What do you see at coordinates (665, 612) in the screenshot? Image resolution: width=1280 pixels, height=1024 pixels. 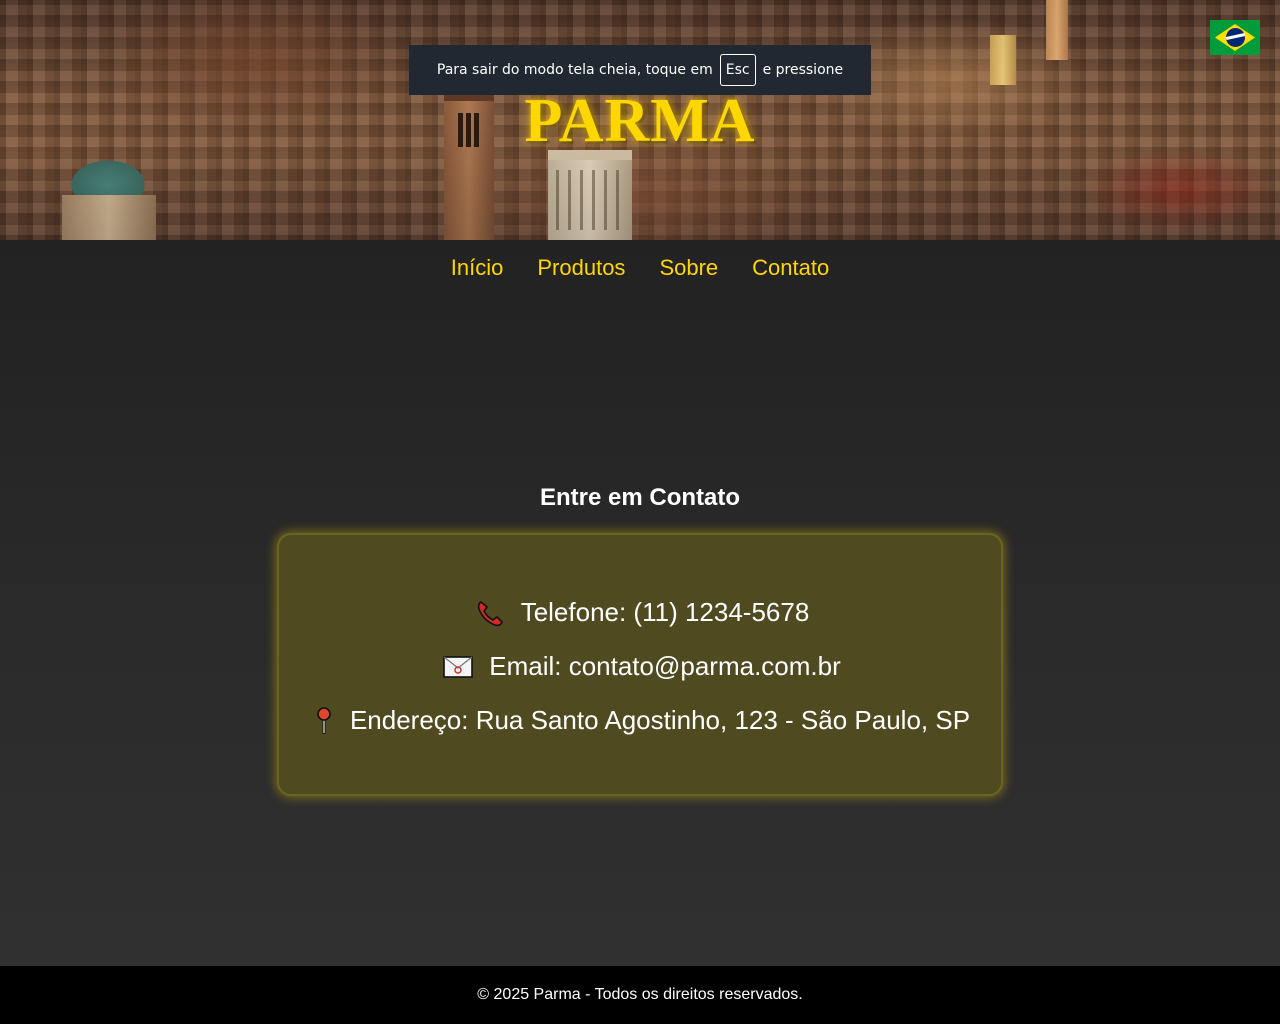 I see `contact-phone-text: Telefone: (11) 1234-5678` at bounding box center [665, 612].